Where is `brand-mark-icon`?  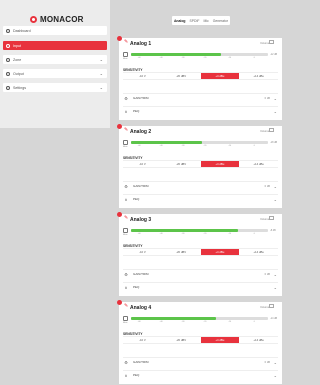 brand-mark-icon is located at coordinates (33, 19).